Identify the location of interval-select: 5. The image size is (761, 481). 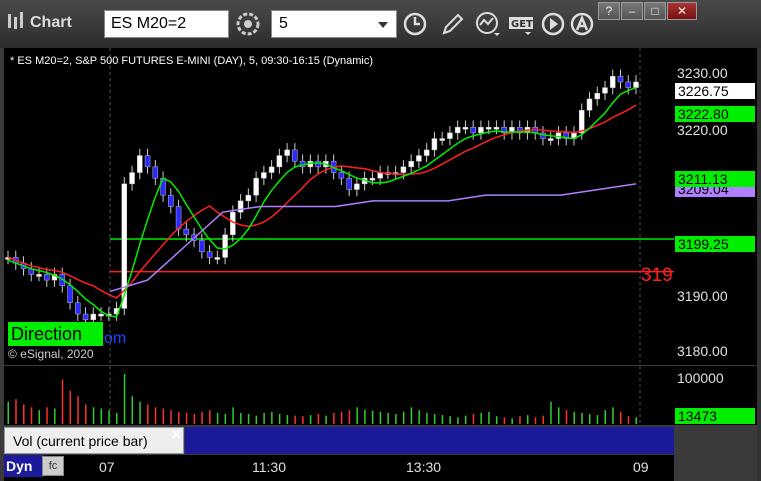
(334, 24).